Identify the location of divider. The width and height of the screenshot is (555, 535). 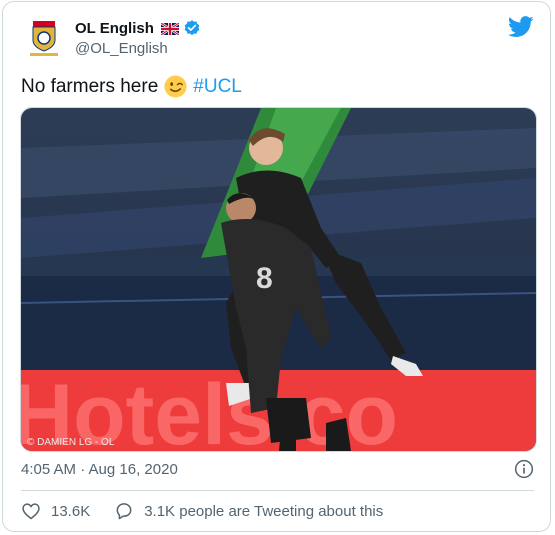
(277, 490).